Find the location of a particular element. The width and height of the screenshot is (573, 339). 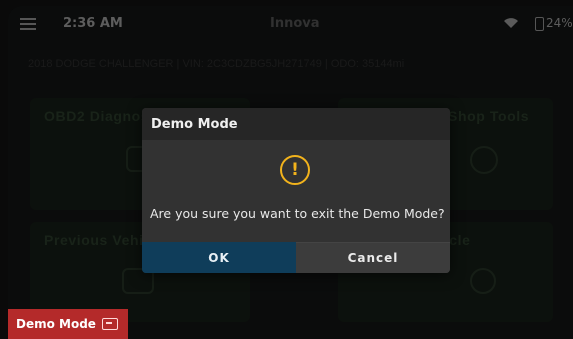

ok-button: OK is located at coordinates (219, 257).